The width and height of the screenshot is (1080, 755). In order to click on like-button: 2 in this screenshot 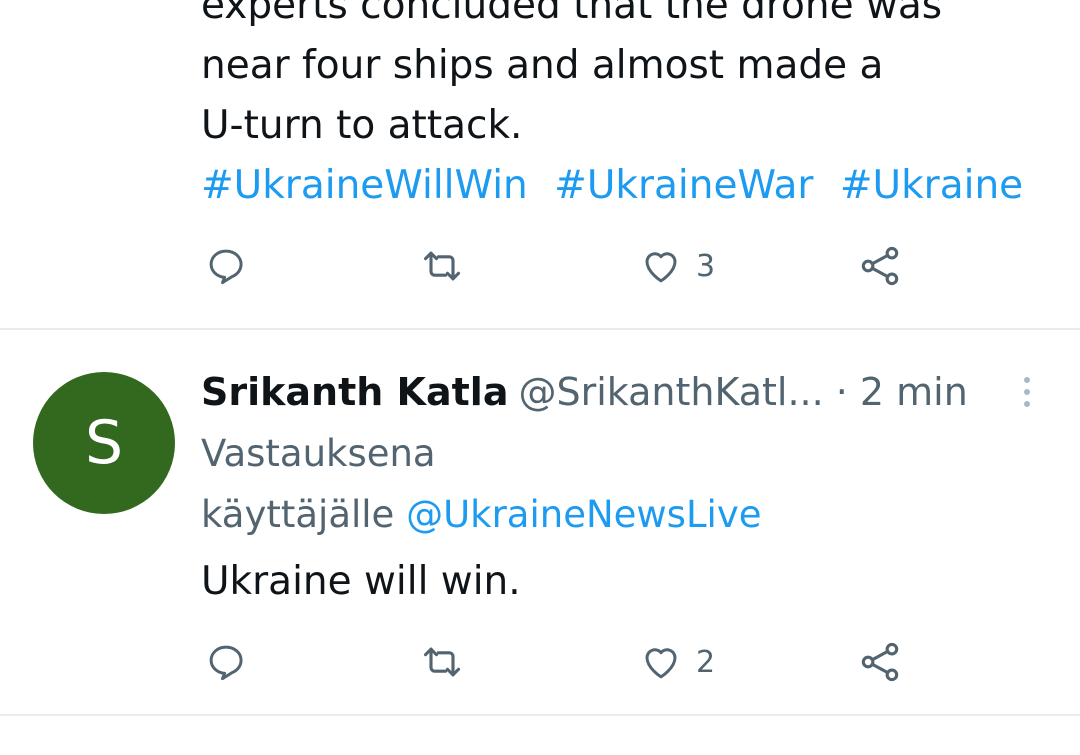, I will do `click(677, 662)`.